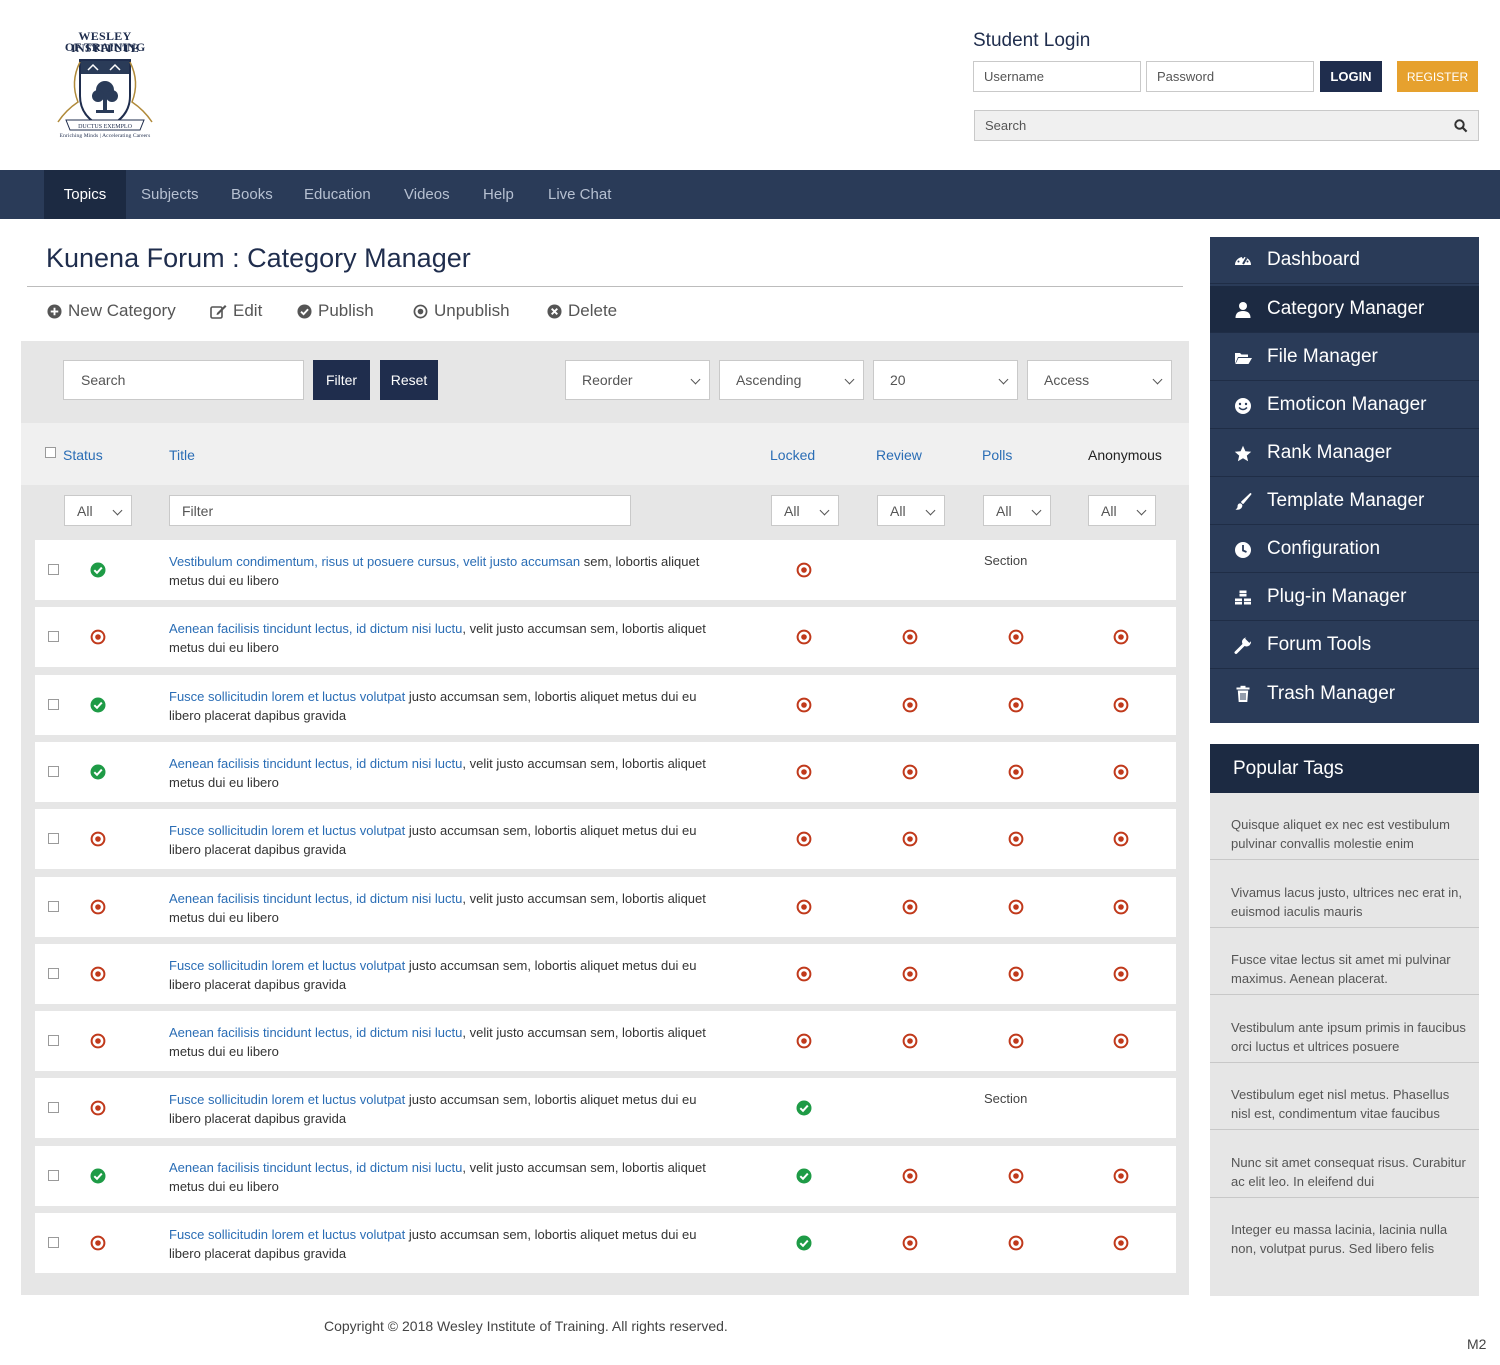 The image size is (1500, 1365). I want to click on column-status: Status, so click(83, 455).